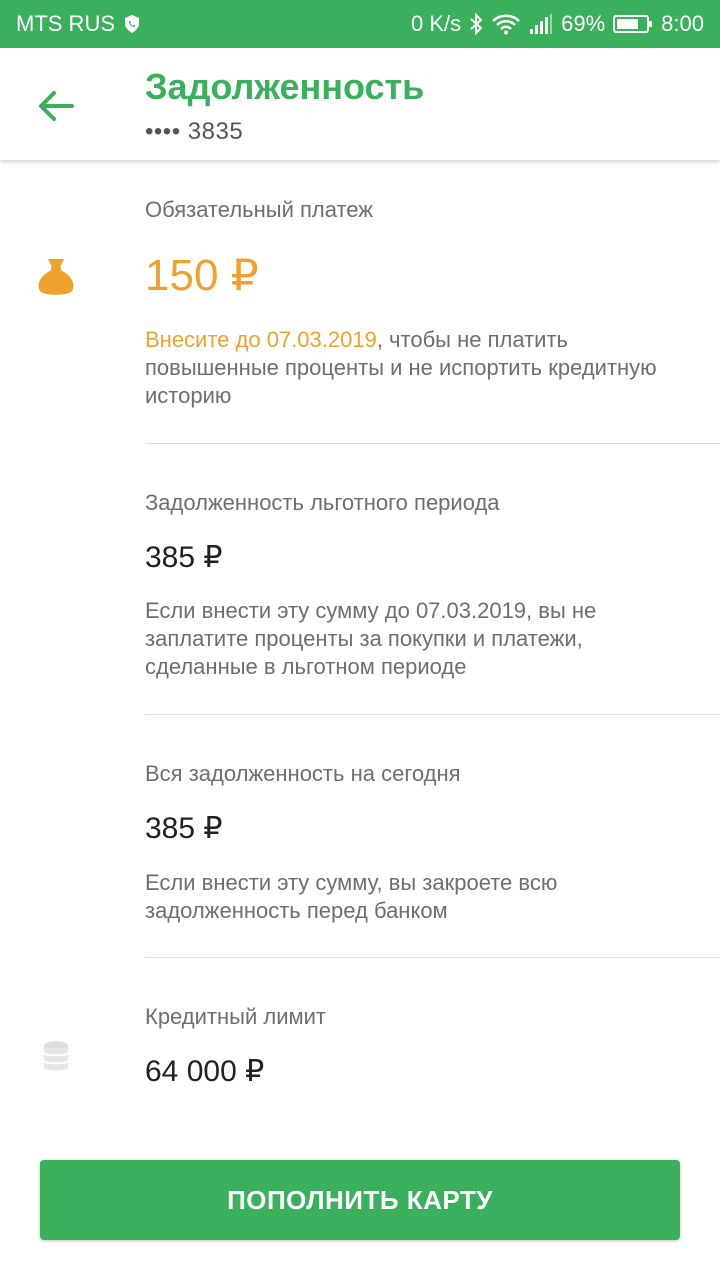  What do you see at coordinates (303, 773) in the screenshot?
I see `total-debt-label: Вся задолженность на сегодня` at bounding box center [303, 773].